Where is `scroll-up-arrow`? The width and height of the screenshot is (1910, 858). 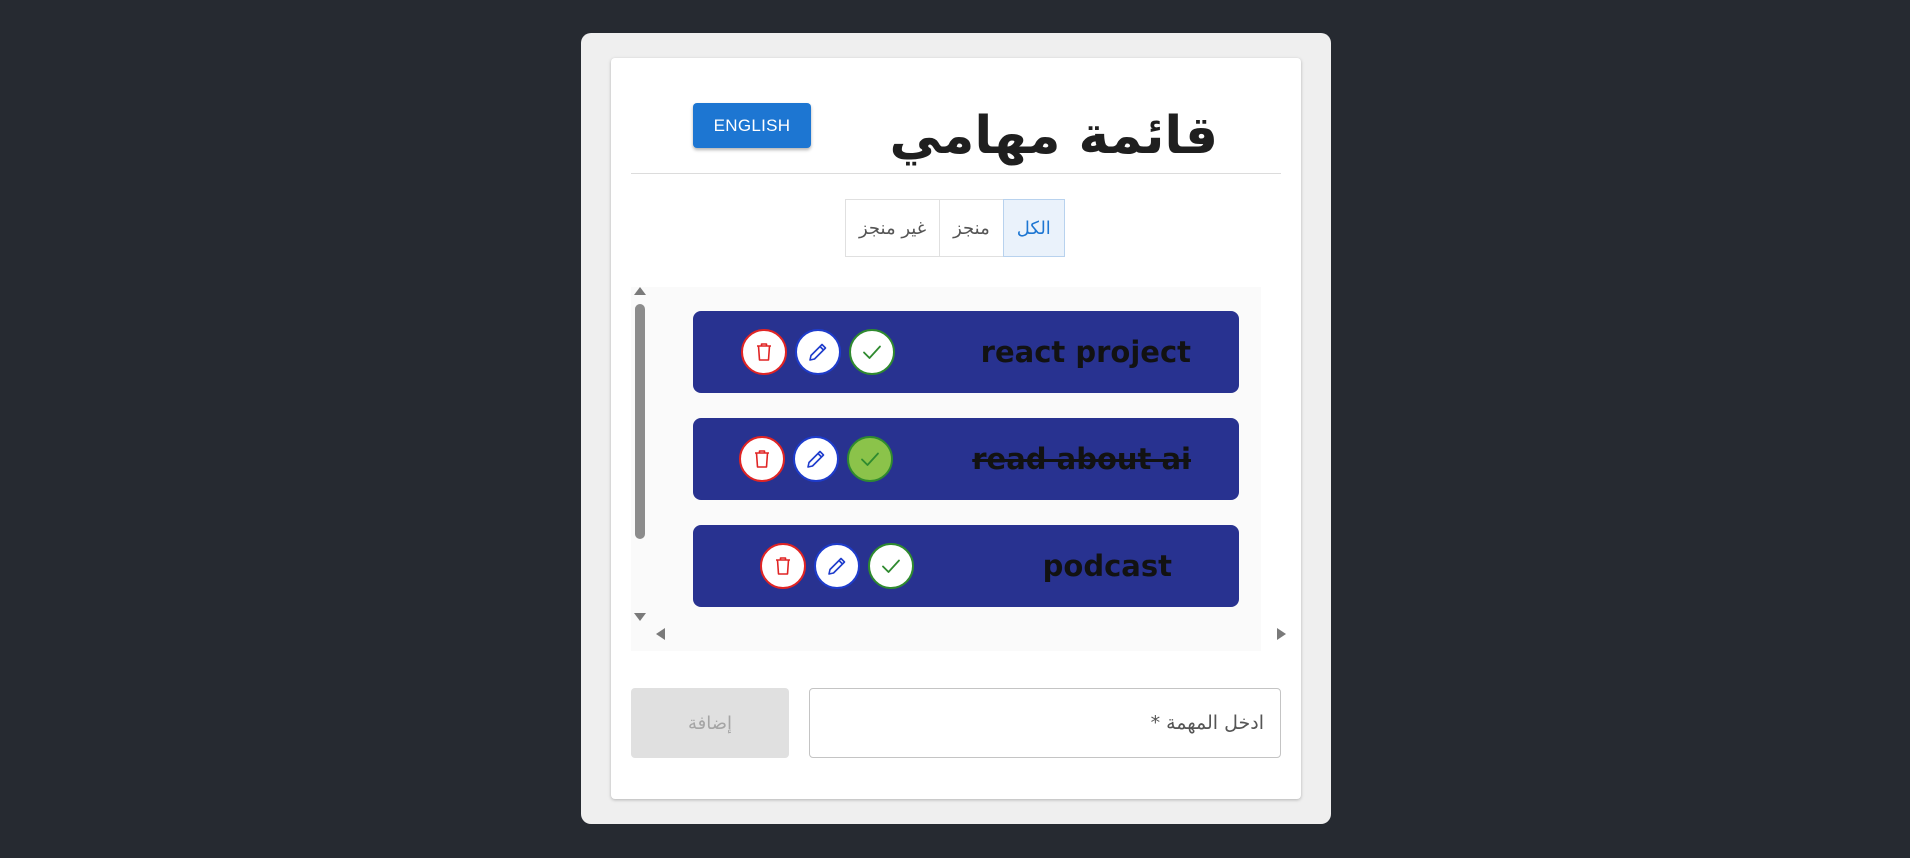
scroll-up-arrow is located at coordinates (640, 291).